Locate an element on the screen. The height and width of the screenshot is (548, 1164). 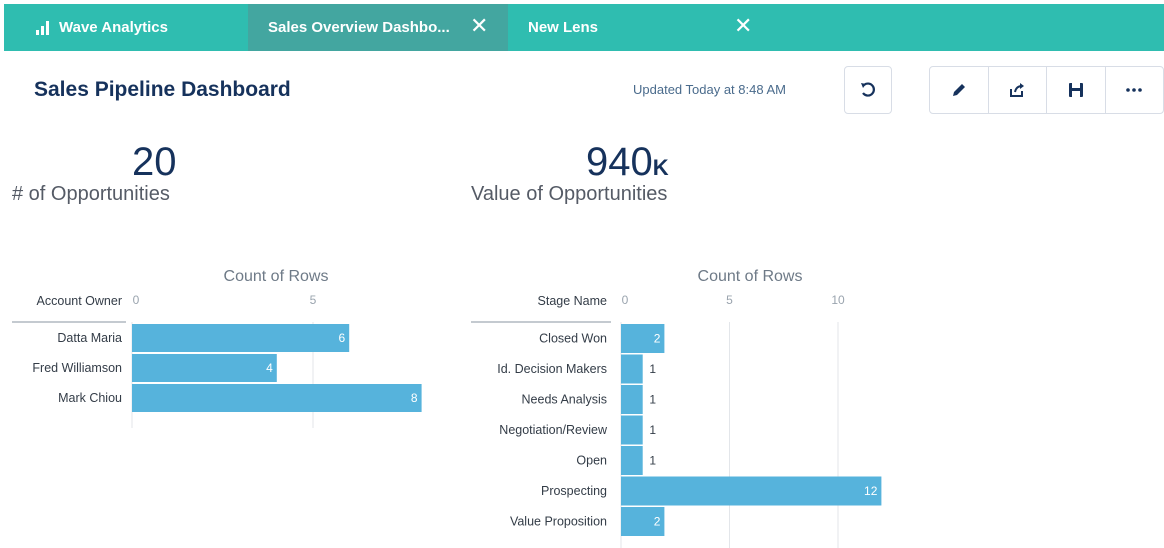
category-label: Fred Williamson is located at coordinates (77, 368).